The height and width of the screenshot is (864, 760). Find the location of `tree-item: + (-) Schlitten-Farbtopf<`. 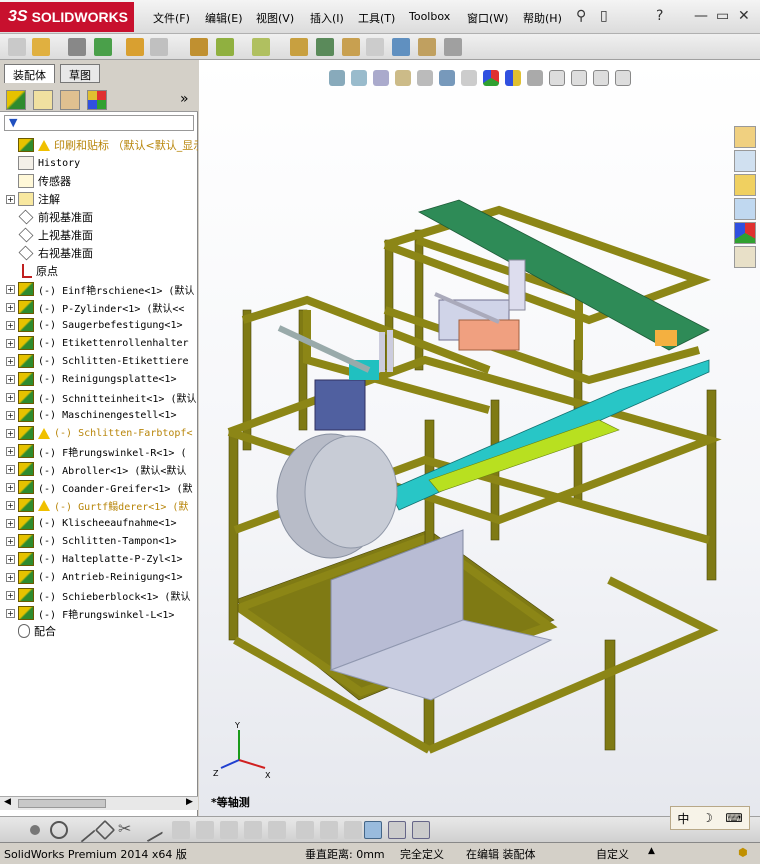

tree-item: + (-) Schlitten-Farbtopf< is located at coordinates (96, 433).